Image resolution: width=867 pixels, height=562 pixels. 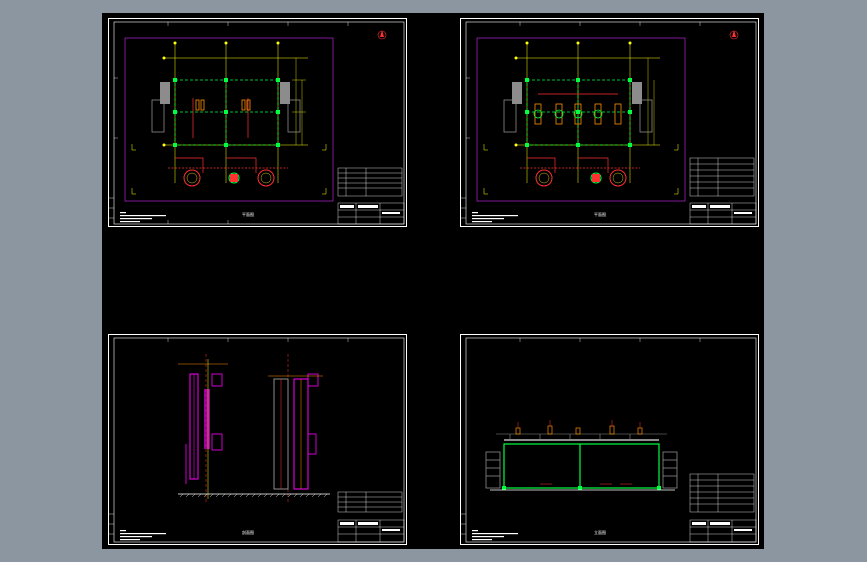 I want to click on section-view-drawing: 剖面图, so click(x=257, y=439).